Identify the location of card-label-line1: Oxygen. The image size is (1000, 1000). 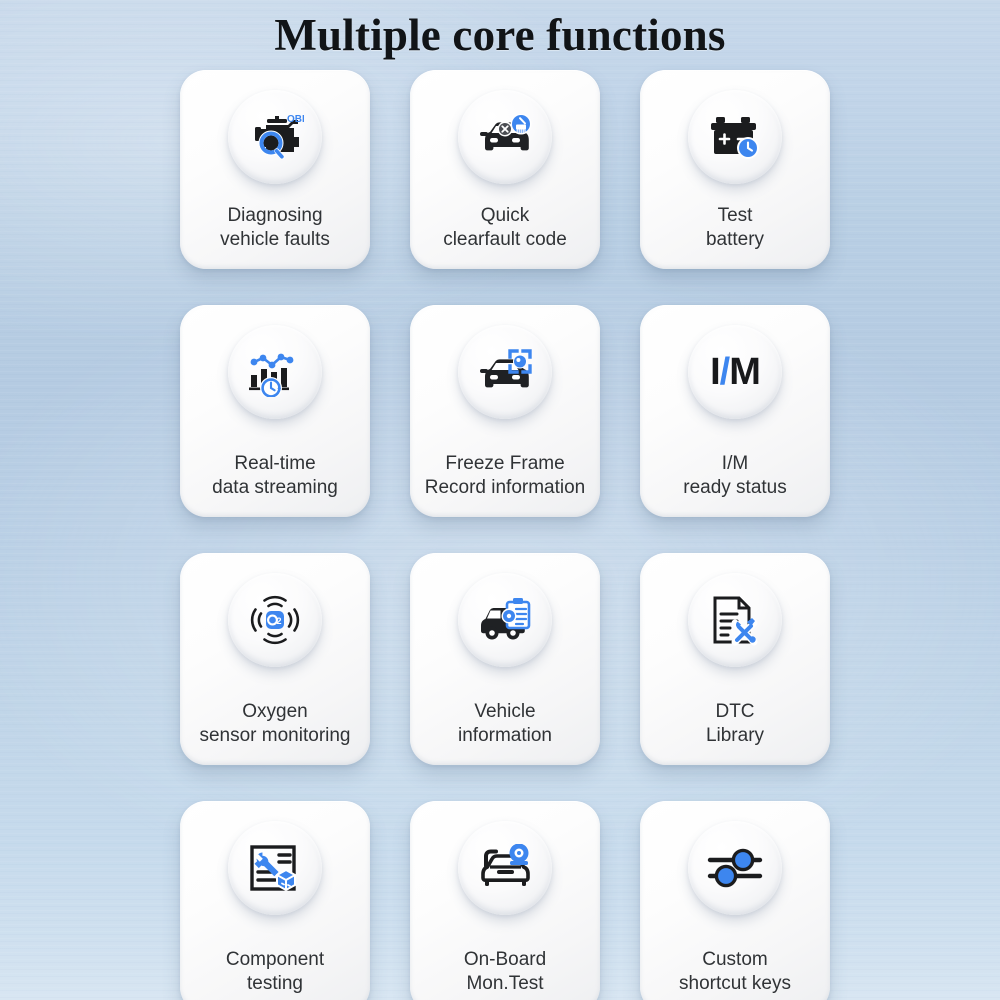
(275, 711).